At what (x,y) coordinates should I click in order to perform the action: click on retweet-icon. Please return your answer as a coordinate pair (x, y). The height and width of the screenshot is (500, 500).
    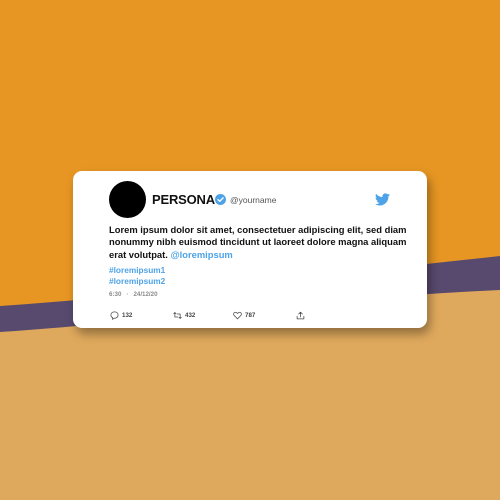
    Looking at the image, I should click on (177, 315).